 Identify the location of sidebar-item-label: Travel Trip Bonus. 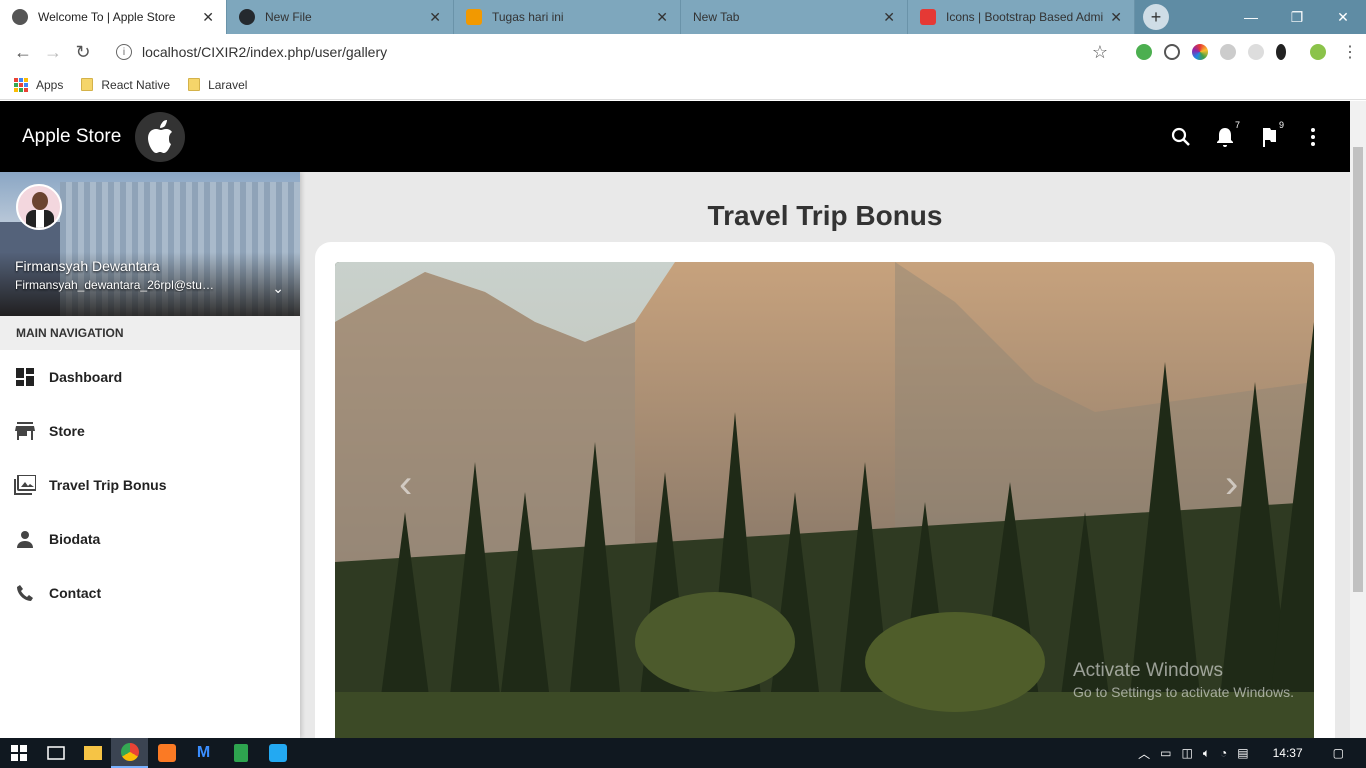
(108, 485).